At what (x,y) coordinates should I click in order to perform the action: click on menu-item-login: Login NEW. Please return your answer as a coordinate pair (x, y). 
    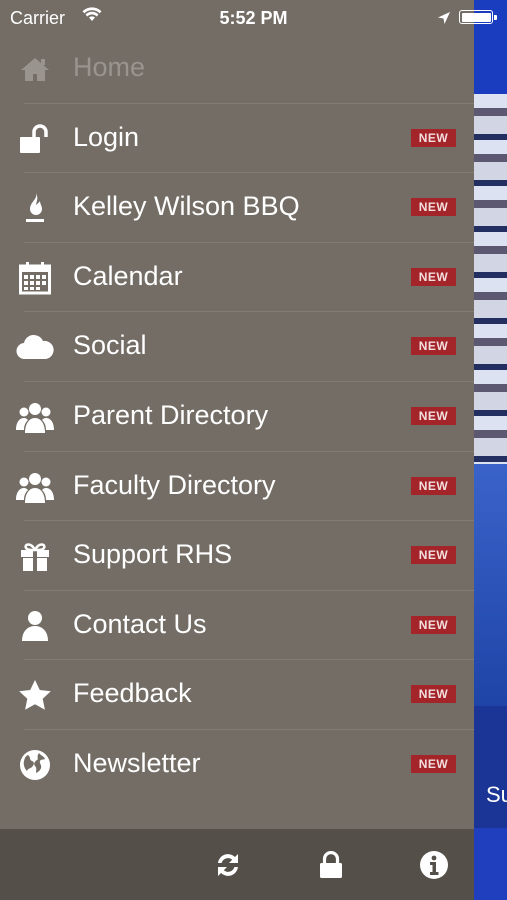
    Looking at the image, I should click on (237, 139).